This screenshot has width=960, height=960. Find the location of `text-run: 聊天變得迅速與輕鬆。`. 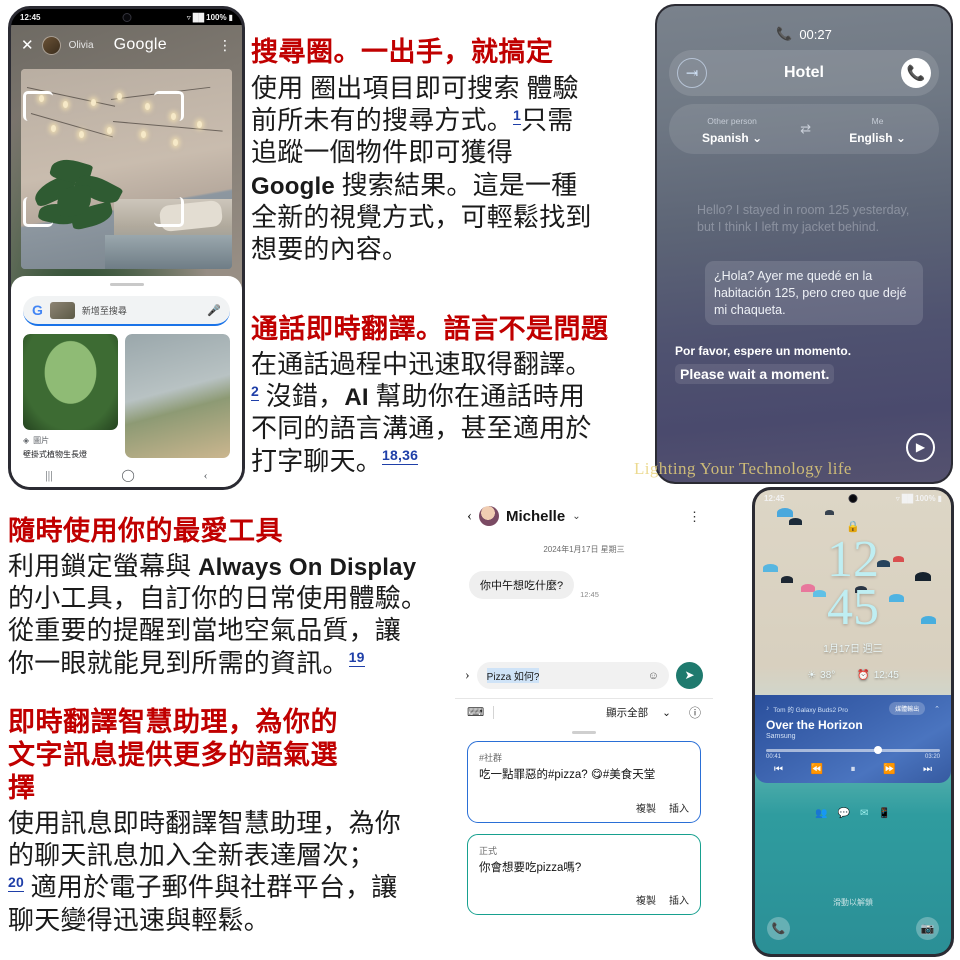

text-run: 聊天變得迅速與輕鬆。 is located at coordinates (139, 920).